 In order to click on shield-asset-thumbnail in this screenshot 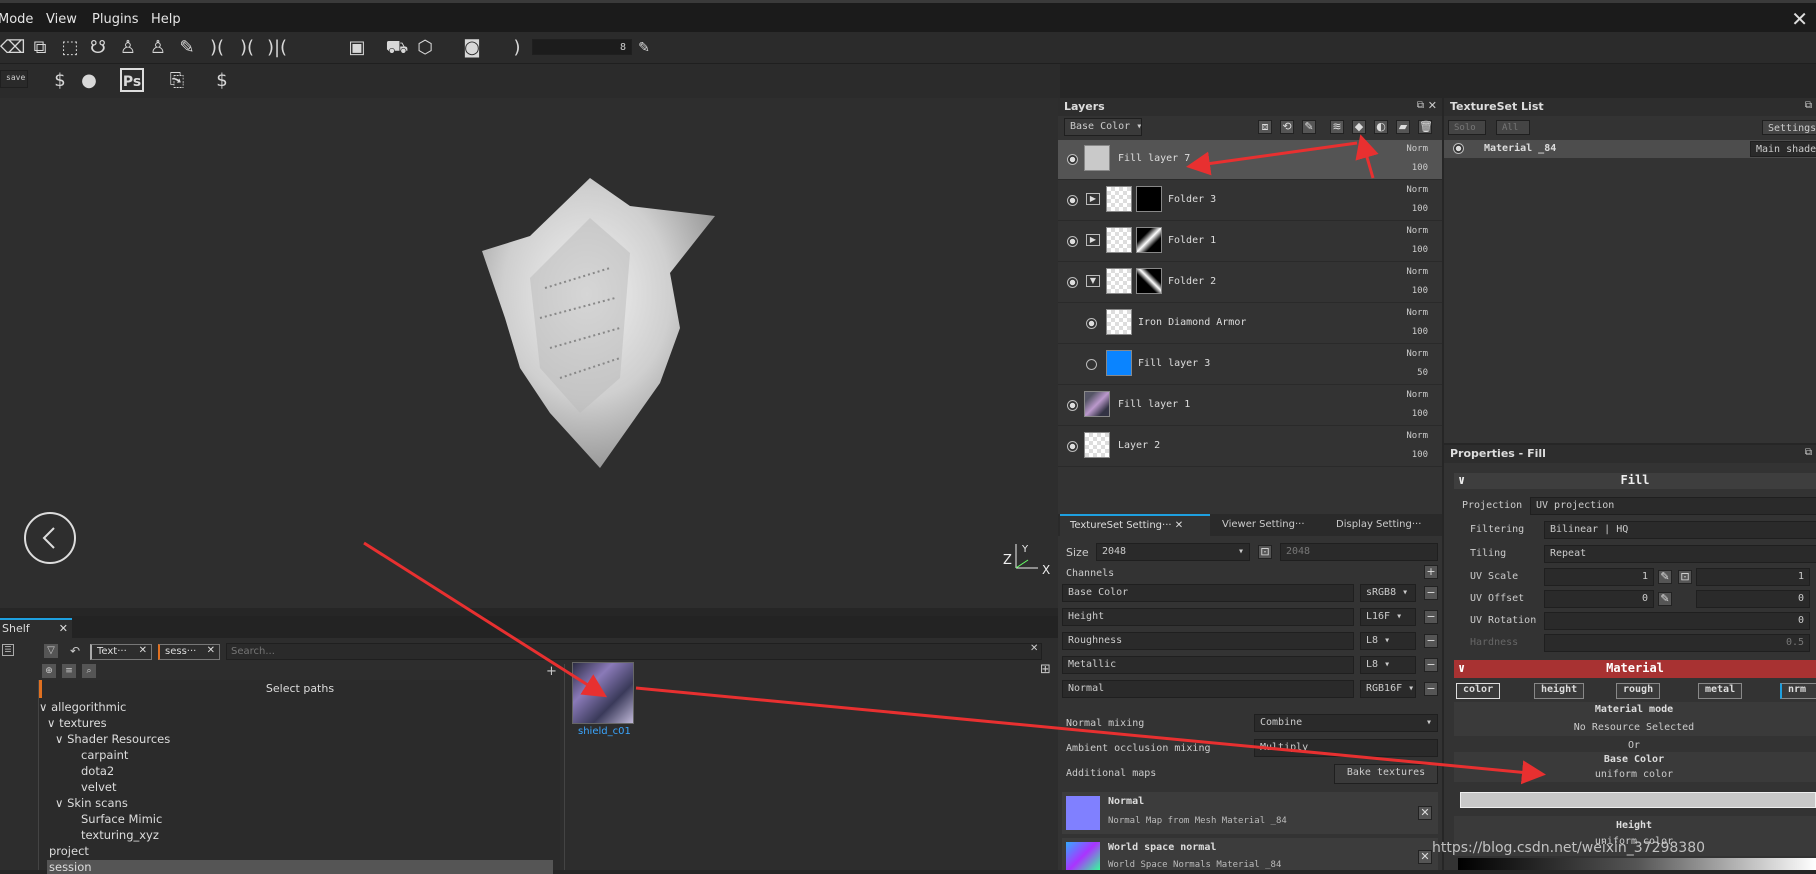, I will do `click(603, 693)`.